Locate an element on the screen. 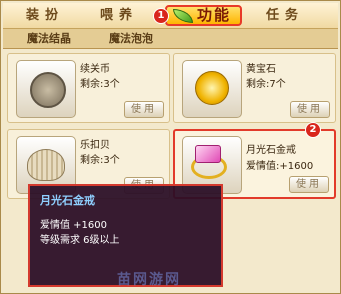 The width and height of the screenshot is (341, 294). topaz-icon is located at coordinates (212, 88).